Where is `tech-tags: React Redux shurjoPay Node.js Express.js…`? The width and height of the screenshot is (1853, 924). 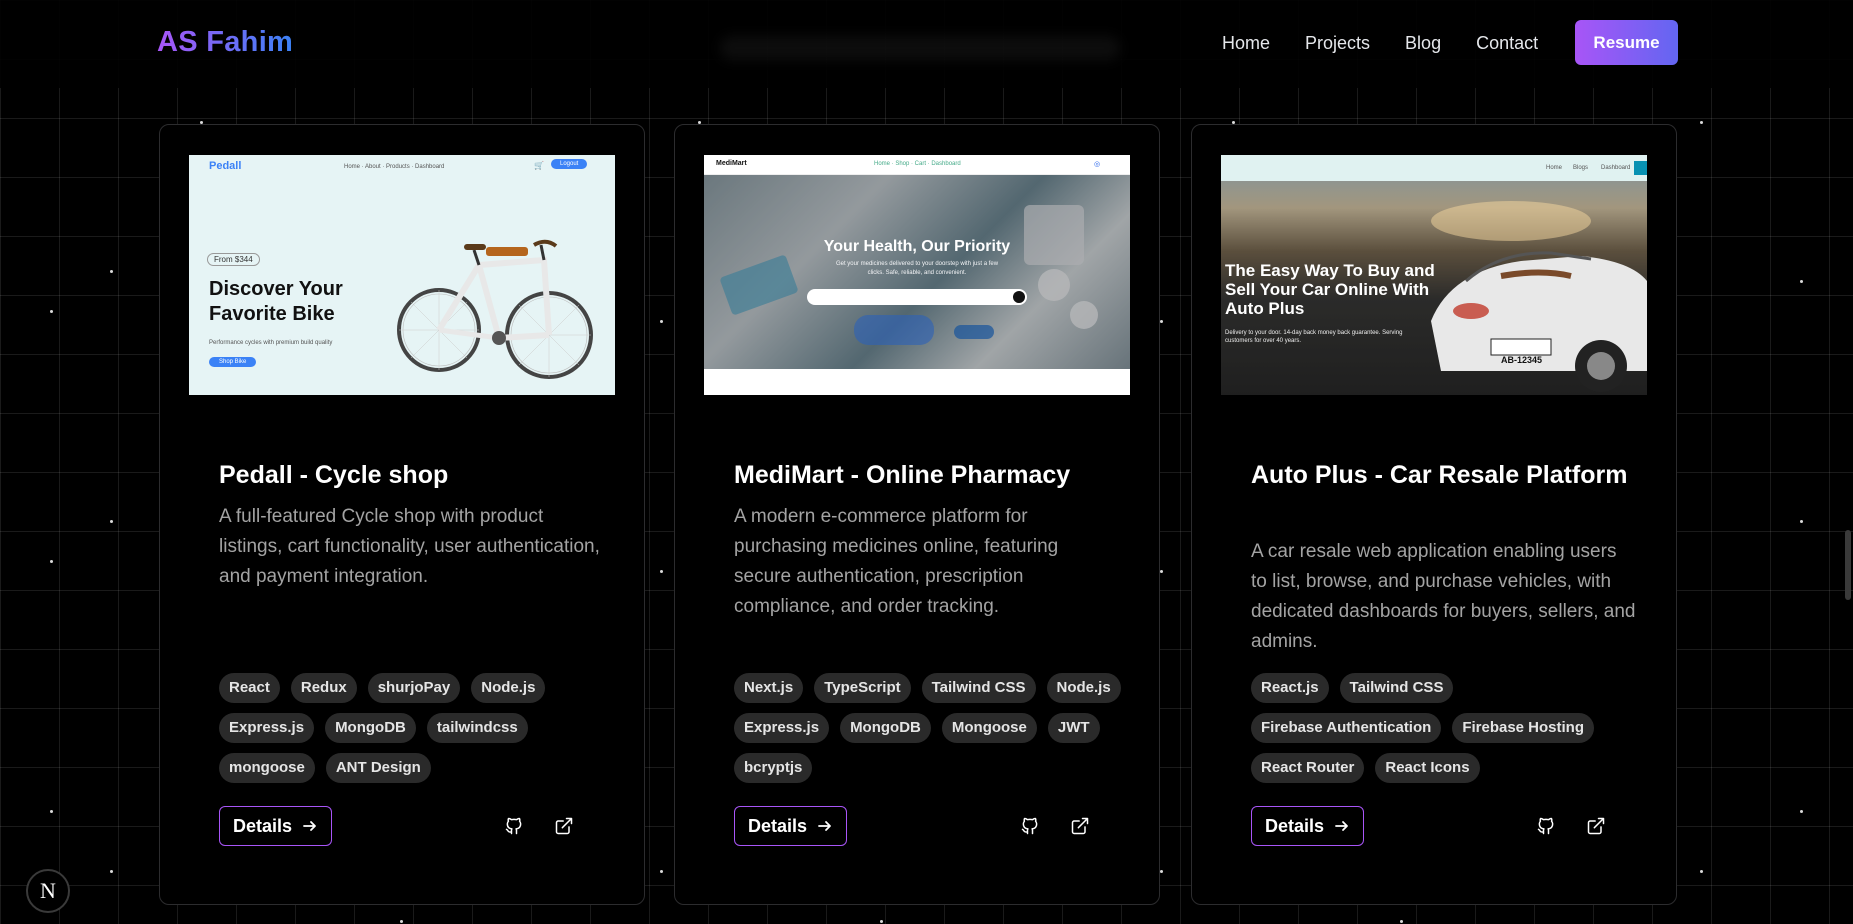 tech-tags: React Redux shurjoPay Node.js Express.js… is located at coordinates (419, 728).